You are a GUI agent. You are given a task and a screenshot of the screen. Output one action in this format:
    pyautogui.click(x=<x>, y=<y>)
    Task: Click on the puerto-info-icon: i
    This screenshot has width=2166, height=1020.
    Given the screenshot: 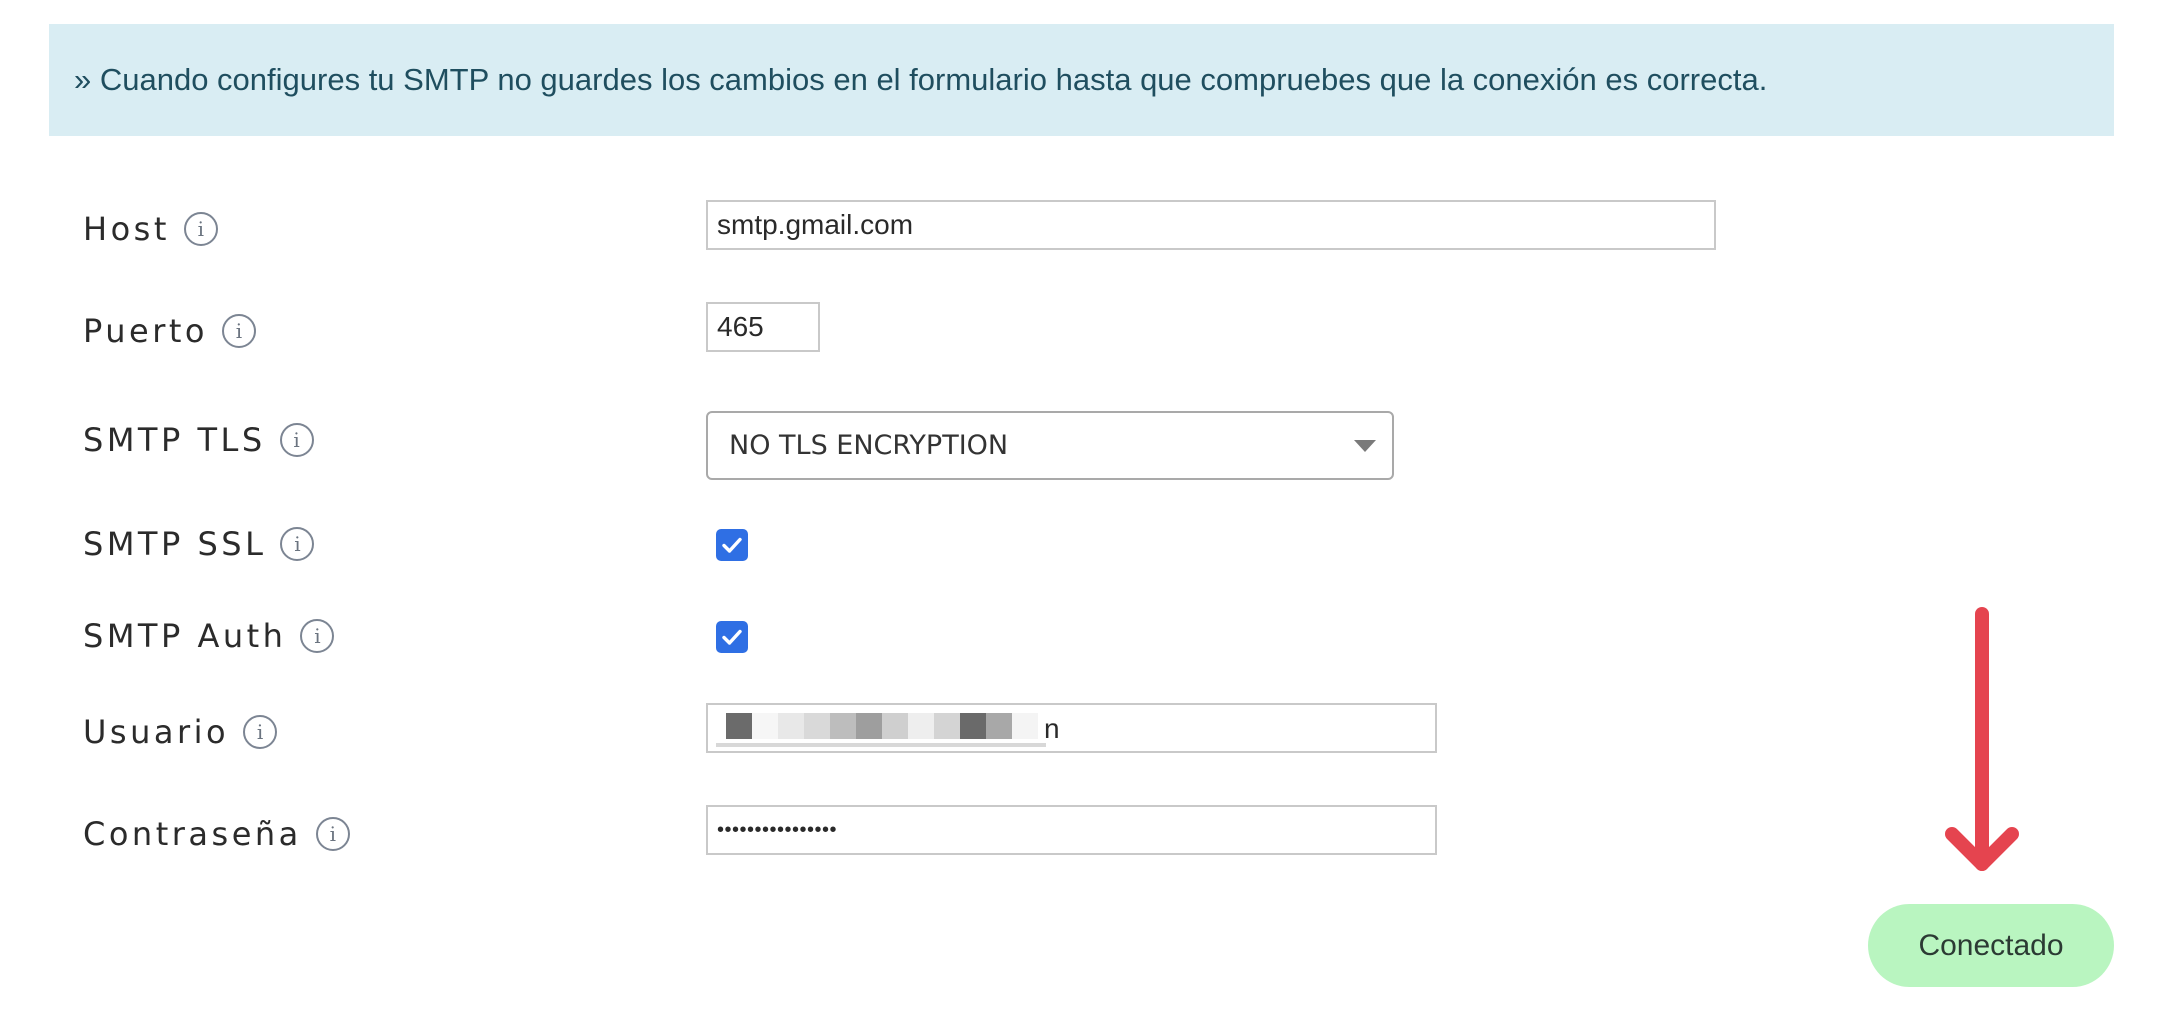 What is the action you would take?
    pyautogui.click(x=238, y=331)
    